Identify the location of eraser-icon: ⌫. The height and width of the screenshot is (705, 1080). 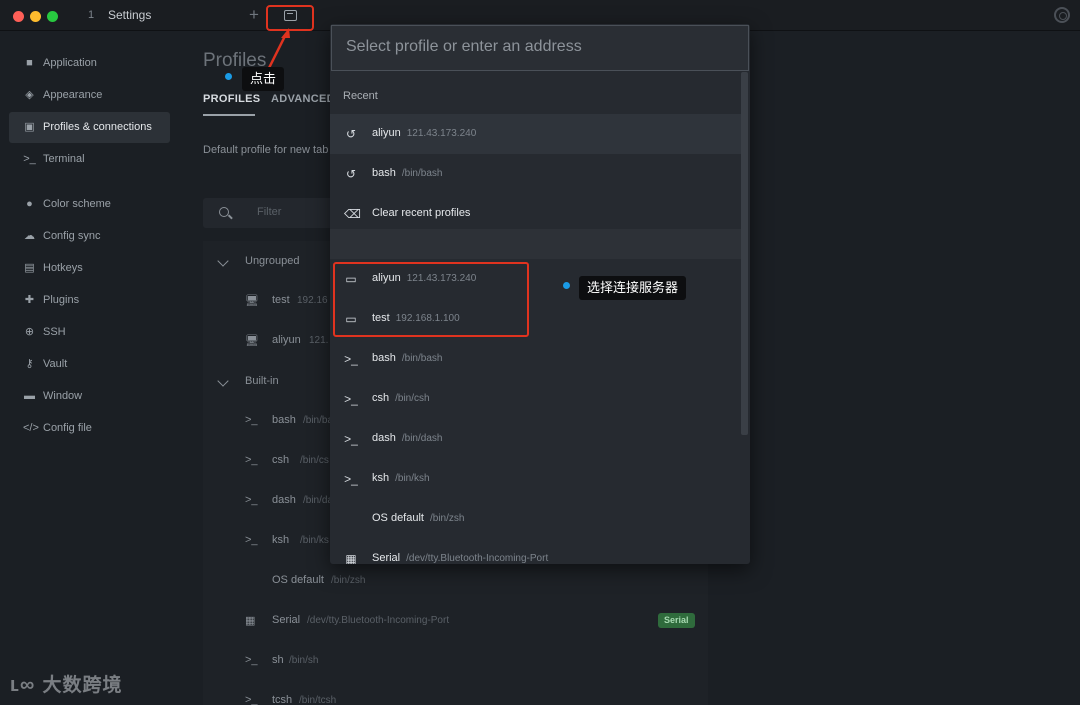
(352, 214).